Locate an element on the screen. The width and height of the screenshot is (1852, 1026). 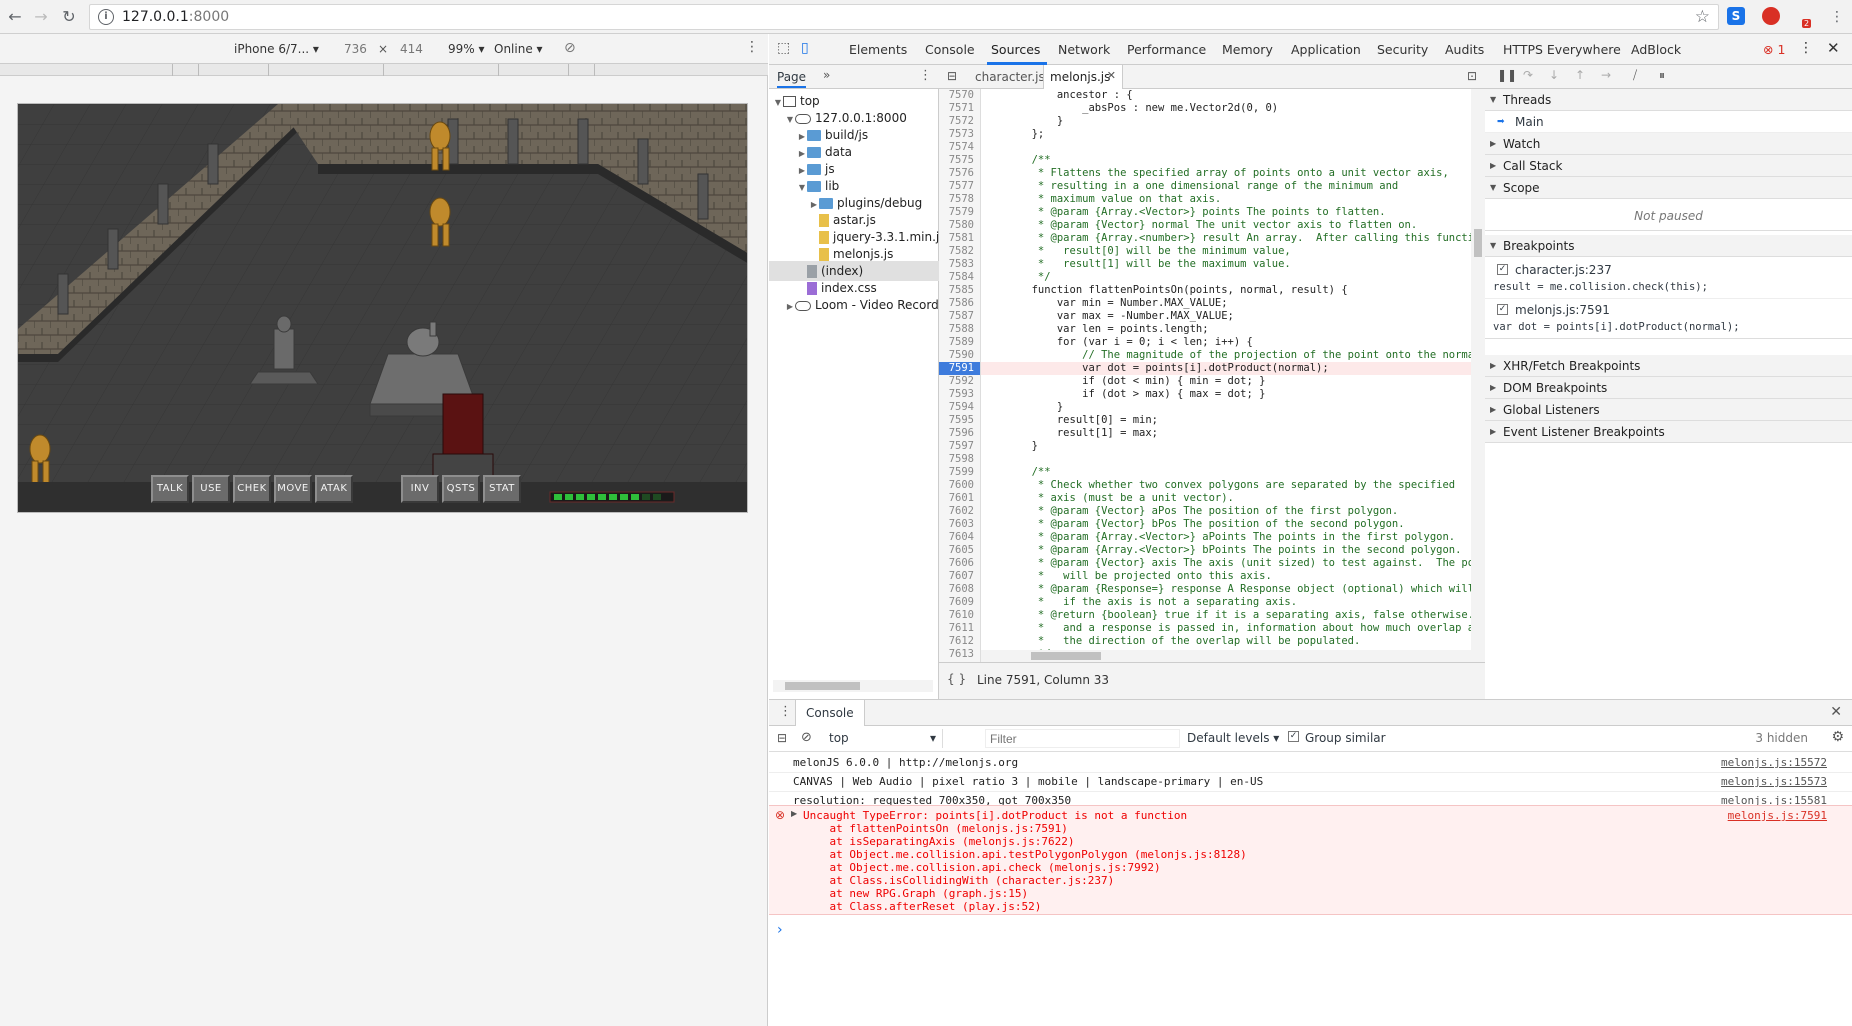
console-settings-gear-icon: ⚙ is located at coordinates (1837, 737).